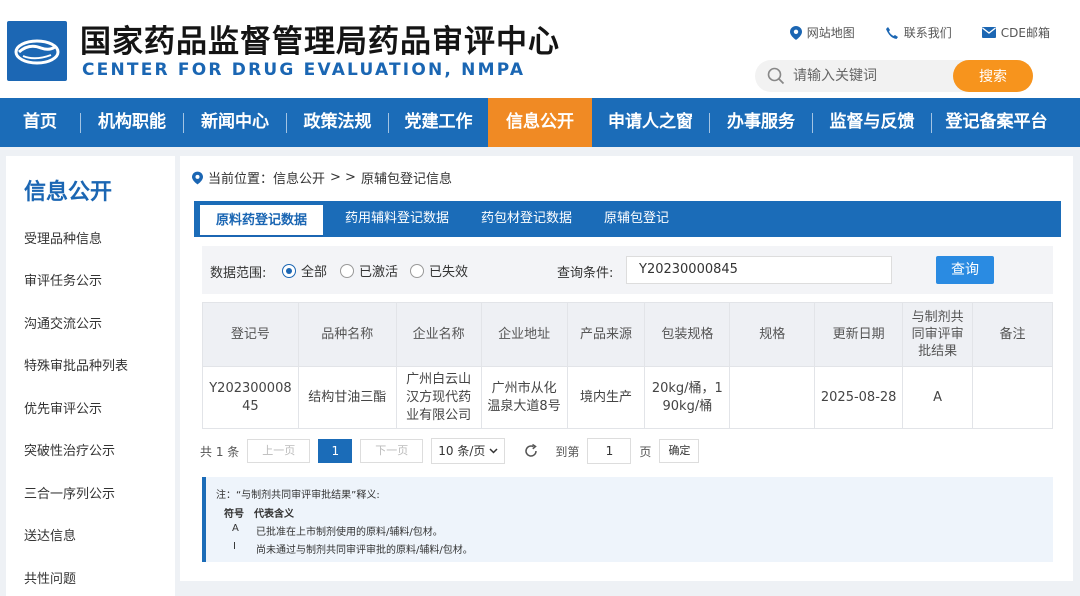 Image resolution: width=1080 pixels, height=596 pixels. I want to click on tab-combined-registration: 原辅包登记, so click(636, 219).